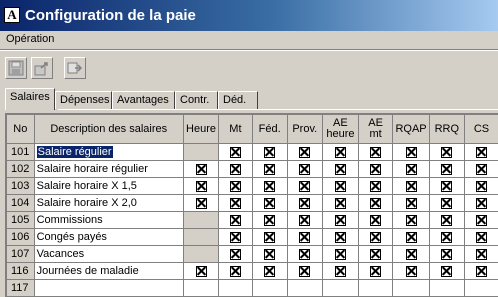 The image size is (498, 297). I want to click on col-header-rrq: RRQ, so click(446, 129).